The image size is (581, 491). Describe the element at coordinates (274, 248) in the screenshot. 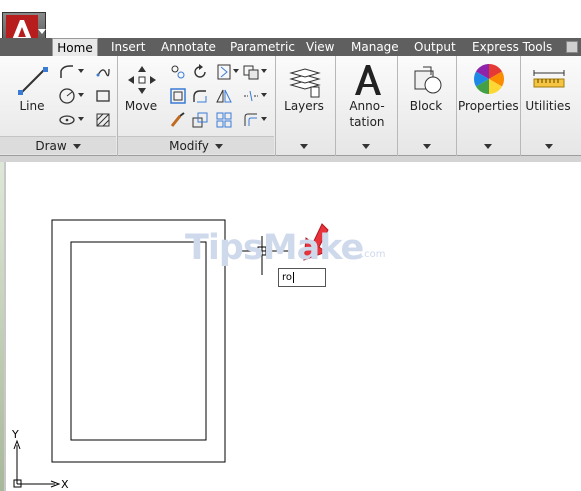

I see `watermark-text: TipsMake` at that location.